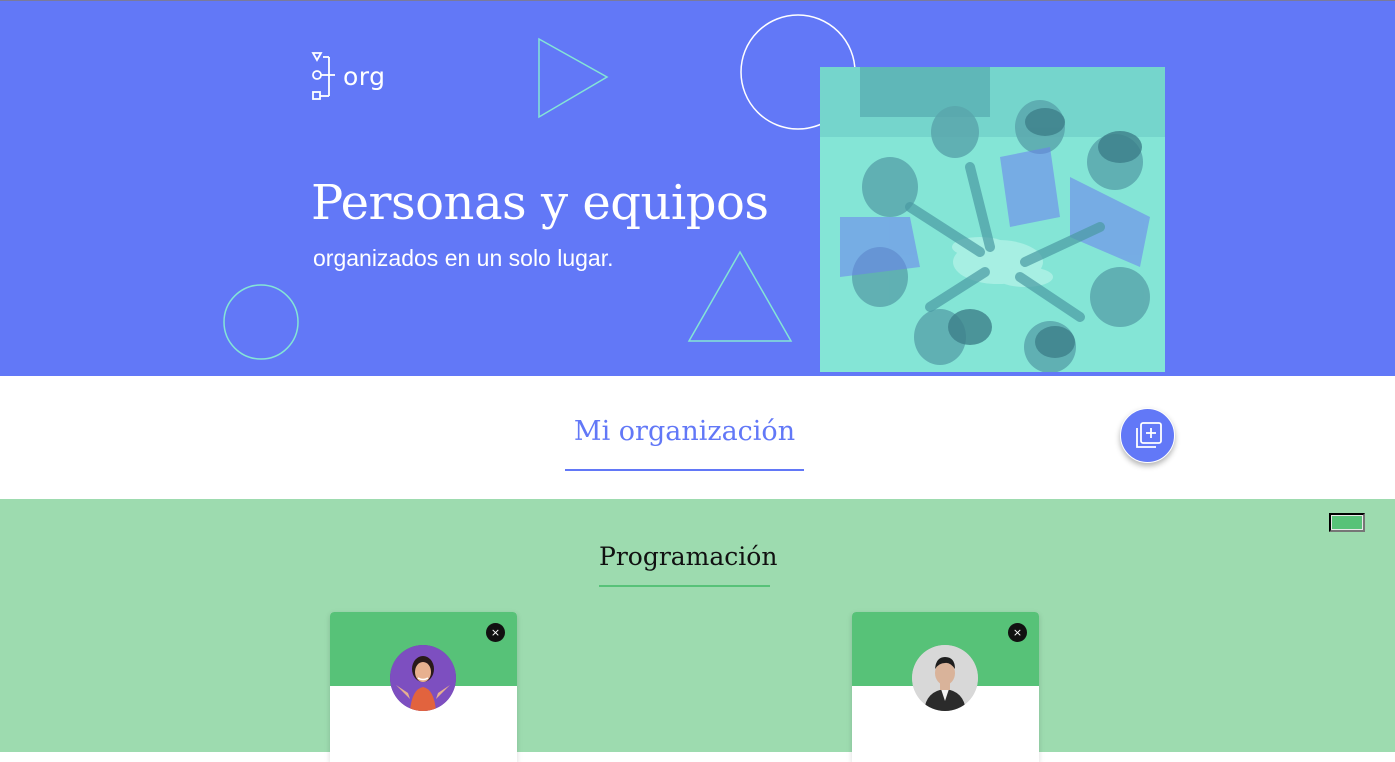 This screenshot has width=1395, height=762. Describe the element at coordinates (364, 76) in the screenshot. I see `logo-text: org` at that location.